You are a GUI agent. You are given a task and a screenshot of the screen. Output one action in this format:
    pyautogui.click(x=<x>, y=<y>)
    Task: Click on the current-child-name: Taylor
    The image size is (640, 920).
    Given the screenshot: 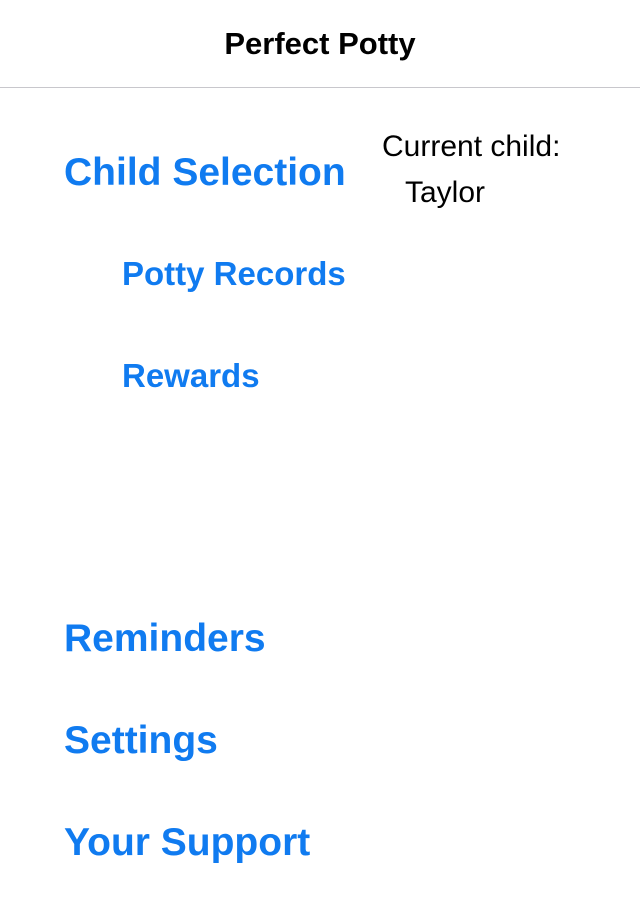 What is the action you would take?
    pyautogui.click(x=445, y=192)
    